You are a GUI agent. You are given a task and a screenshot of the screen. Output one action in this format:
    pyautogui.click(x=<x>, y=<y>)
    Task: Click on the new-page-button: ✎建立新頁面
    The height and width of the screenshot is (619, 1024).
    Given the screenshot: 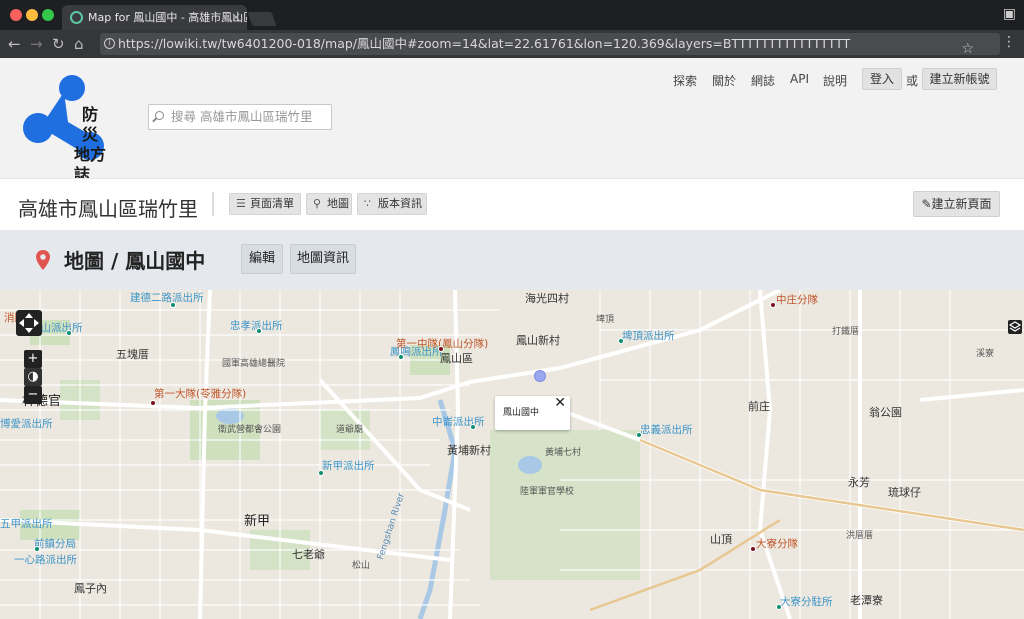 What is the action you would take?
    pyautogui.click(x=956, y=204)
    